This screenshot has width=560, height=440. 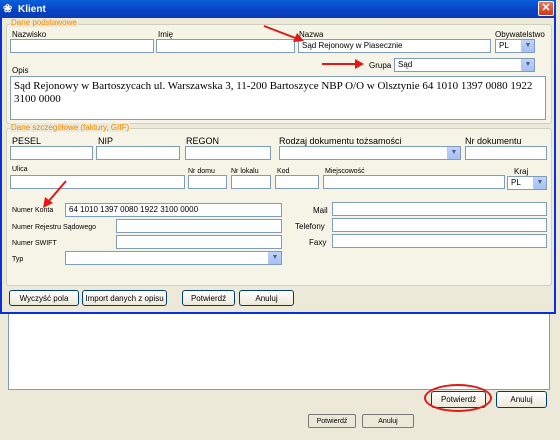 I want to click on grupa-label: Grupa, so click(x=380, y=65).